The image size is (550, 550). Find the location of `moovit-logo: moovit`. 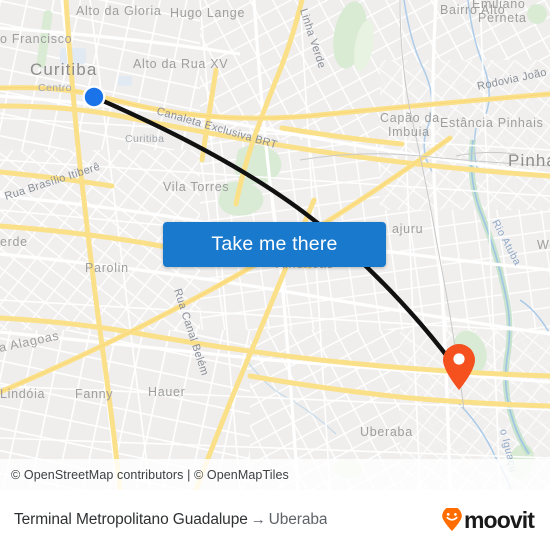

moovit-logo: moovit is located at coordinates (488, 520).